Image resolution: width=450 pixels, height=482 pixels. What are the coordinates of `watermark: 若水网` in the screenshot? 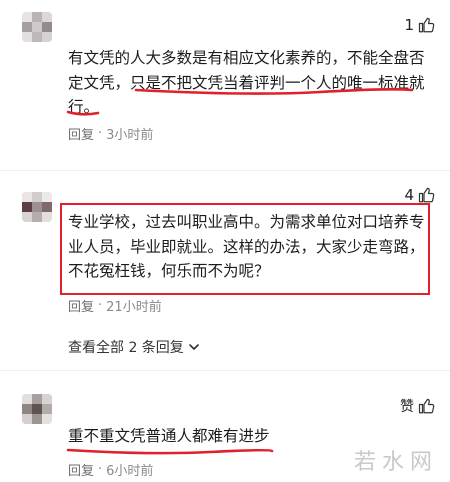 It's located at (395, 462).